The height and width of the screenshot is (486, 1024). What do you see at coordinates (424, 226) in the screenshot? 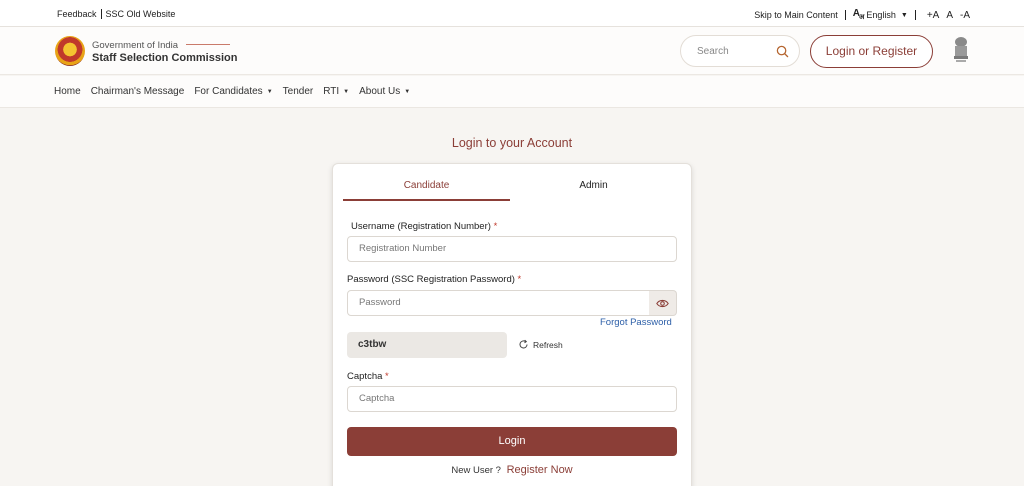
I see `username-label: Username (Registration Number) *` at bounding box center [424, 226].